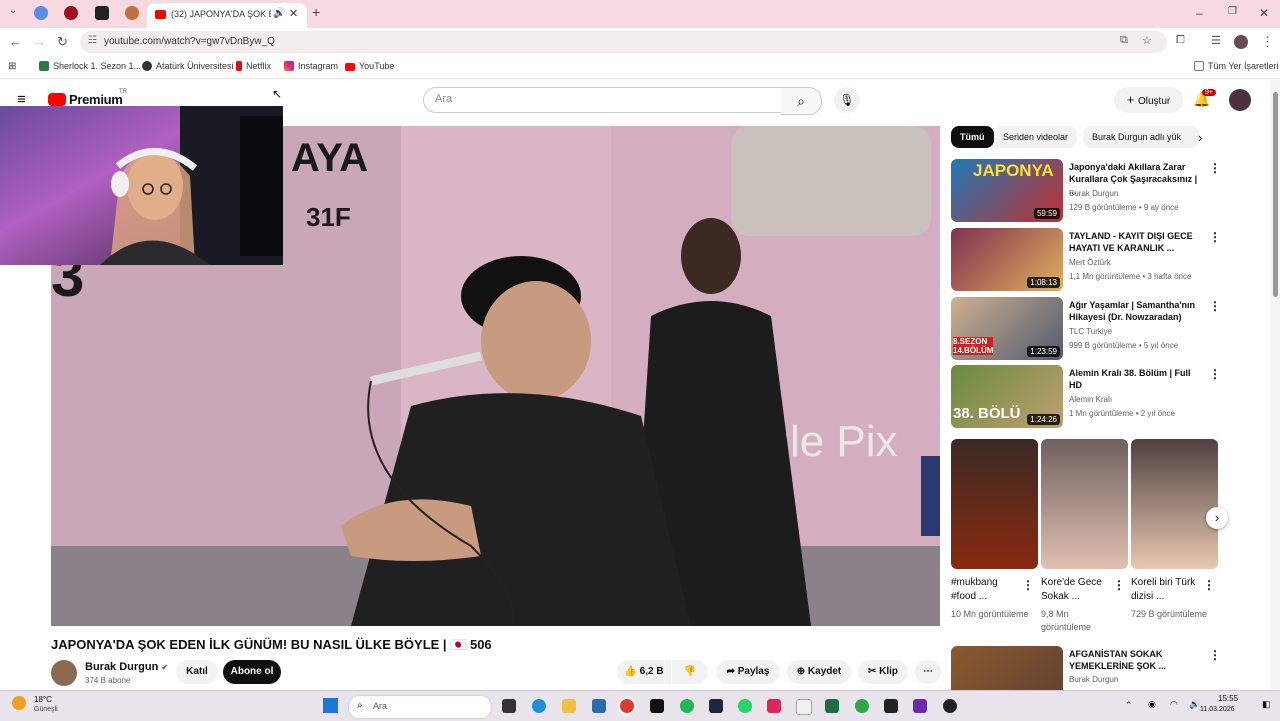 This screenshot has height=721, width=1280. What do you see at coordinates (62, 42) in the screenshot?
I see `reload-icon: ↻` at bounding box center [62, 42].